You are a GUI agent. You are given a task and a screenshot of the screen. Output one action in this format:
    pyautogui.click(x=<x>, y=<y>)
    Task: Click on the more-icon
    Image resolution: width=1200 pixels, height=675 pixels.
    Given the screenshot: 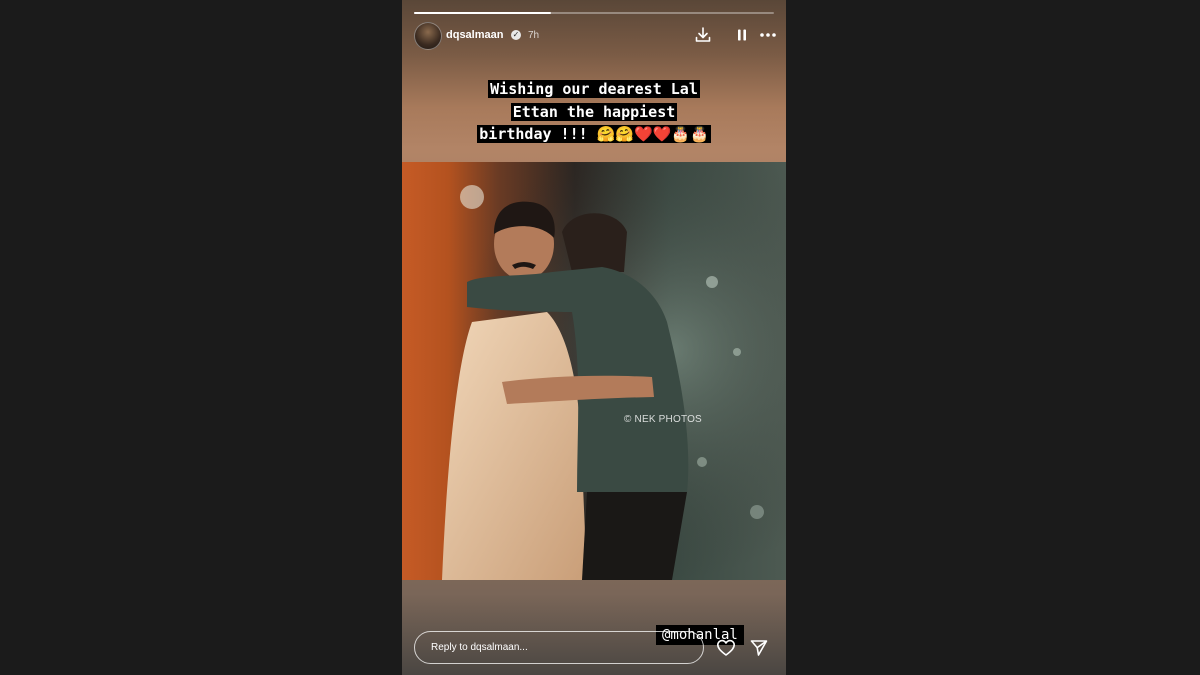 What is the action you would take?
    pyautogui.click(x=768, y=35)
    